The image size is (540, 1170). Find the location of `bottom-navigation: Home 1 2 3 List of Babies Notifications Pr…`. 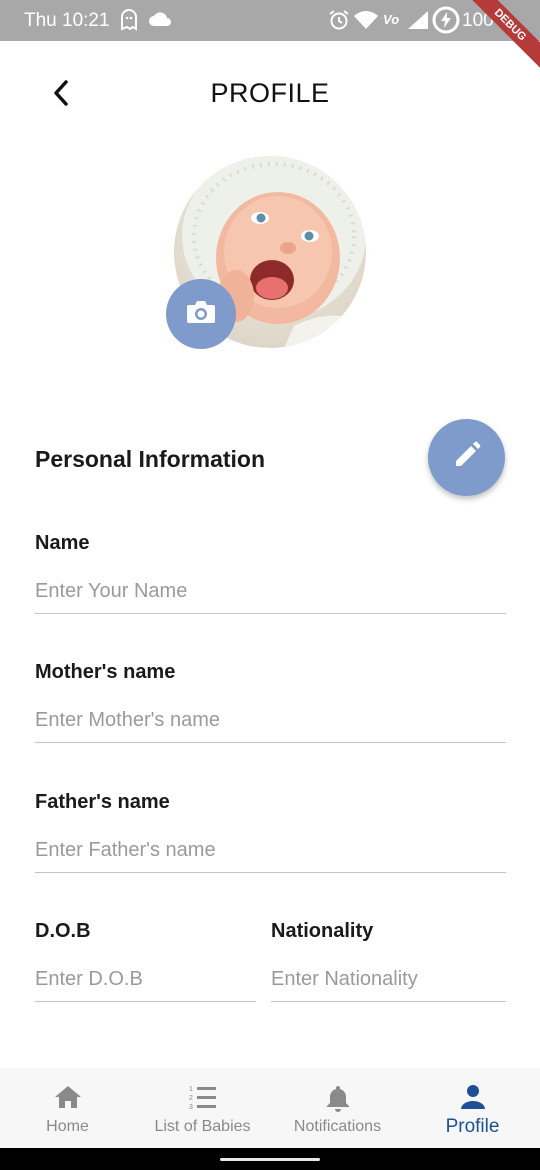

bottom-navigation: Home 1 2 3 List of Babies Notifications Pr… is located at coordinates (270, 1108).